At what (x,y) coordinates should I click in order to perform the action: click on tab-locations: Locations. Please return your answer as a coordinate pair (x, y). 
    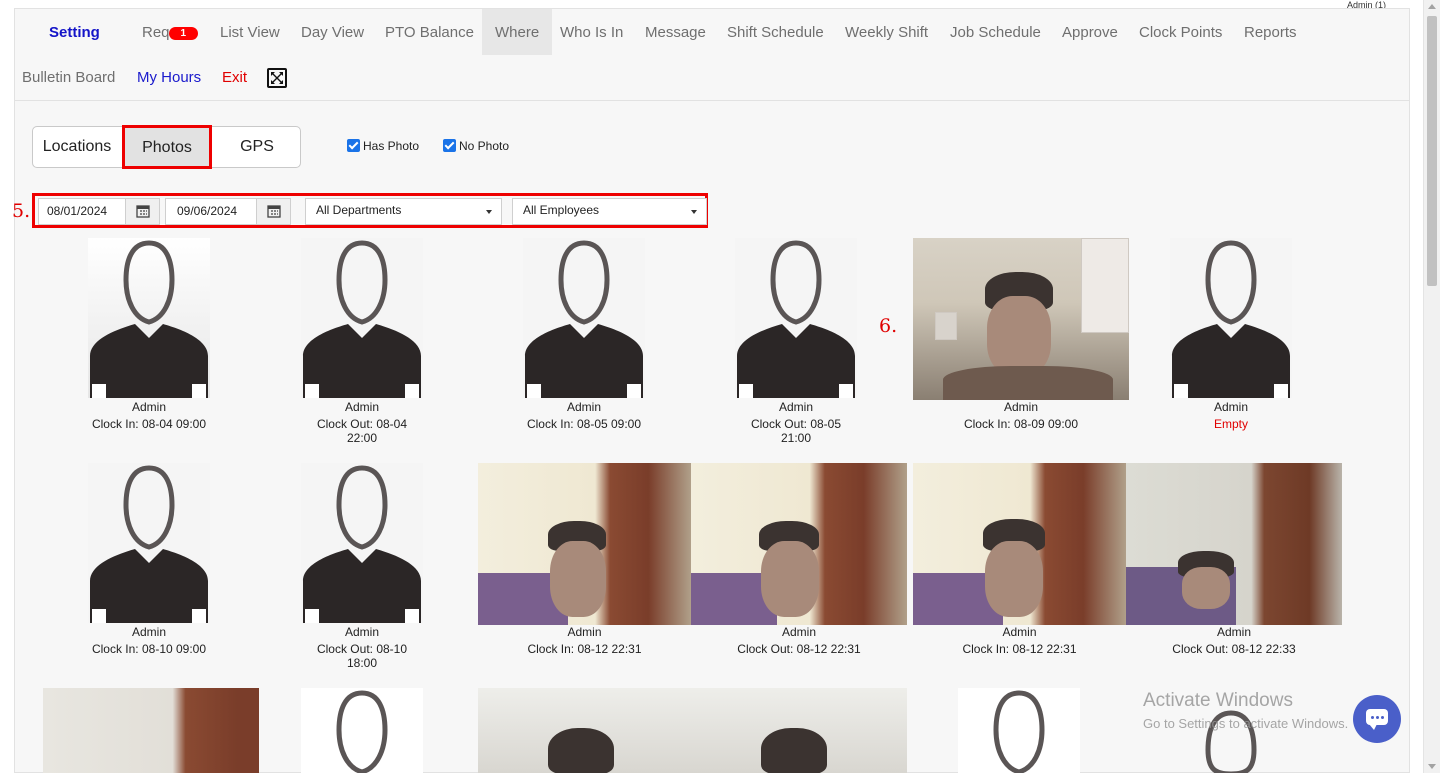
    Looking at the image, I should click on (77, 147).